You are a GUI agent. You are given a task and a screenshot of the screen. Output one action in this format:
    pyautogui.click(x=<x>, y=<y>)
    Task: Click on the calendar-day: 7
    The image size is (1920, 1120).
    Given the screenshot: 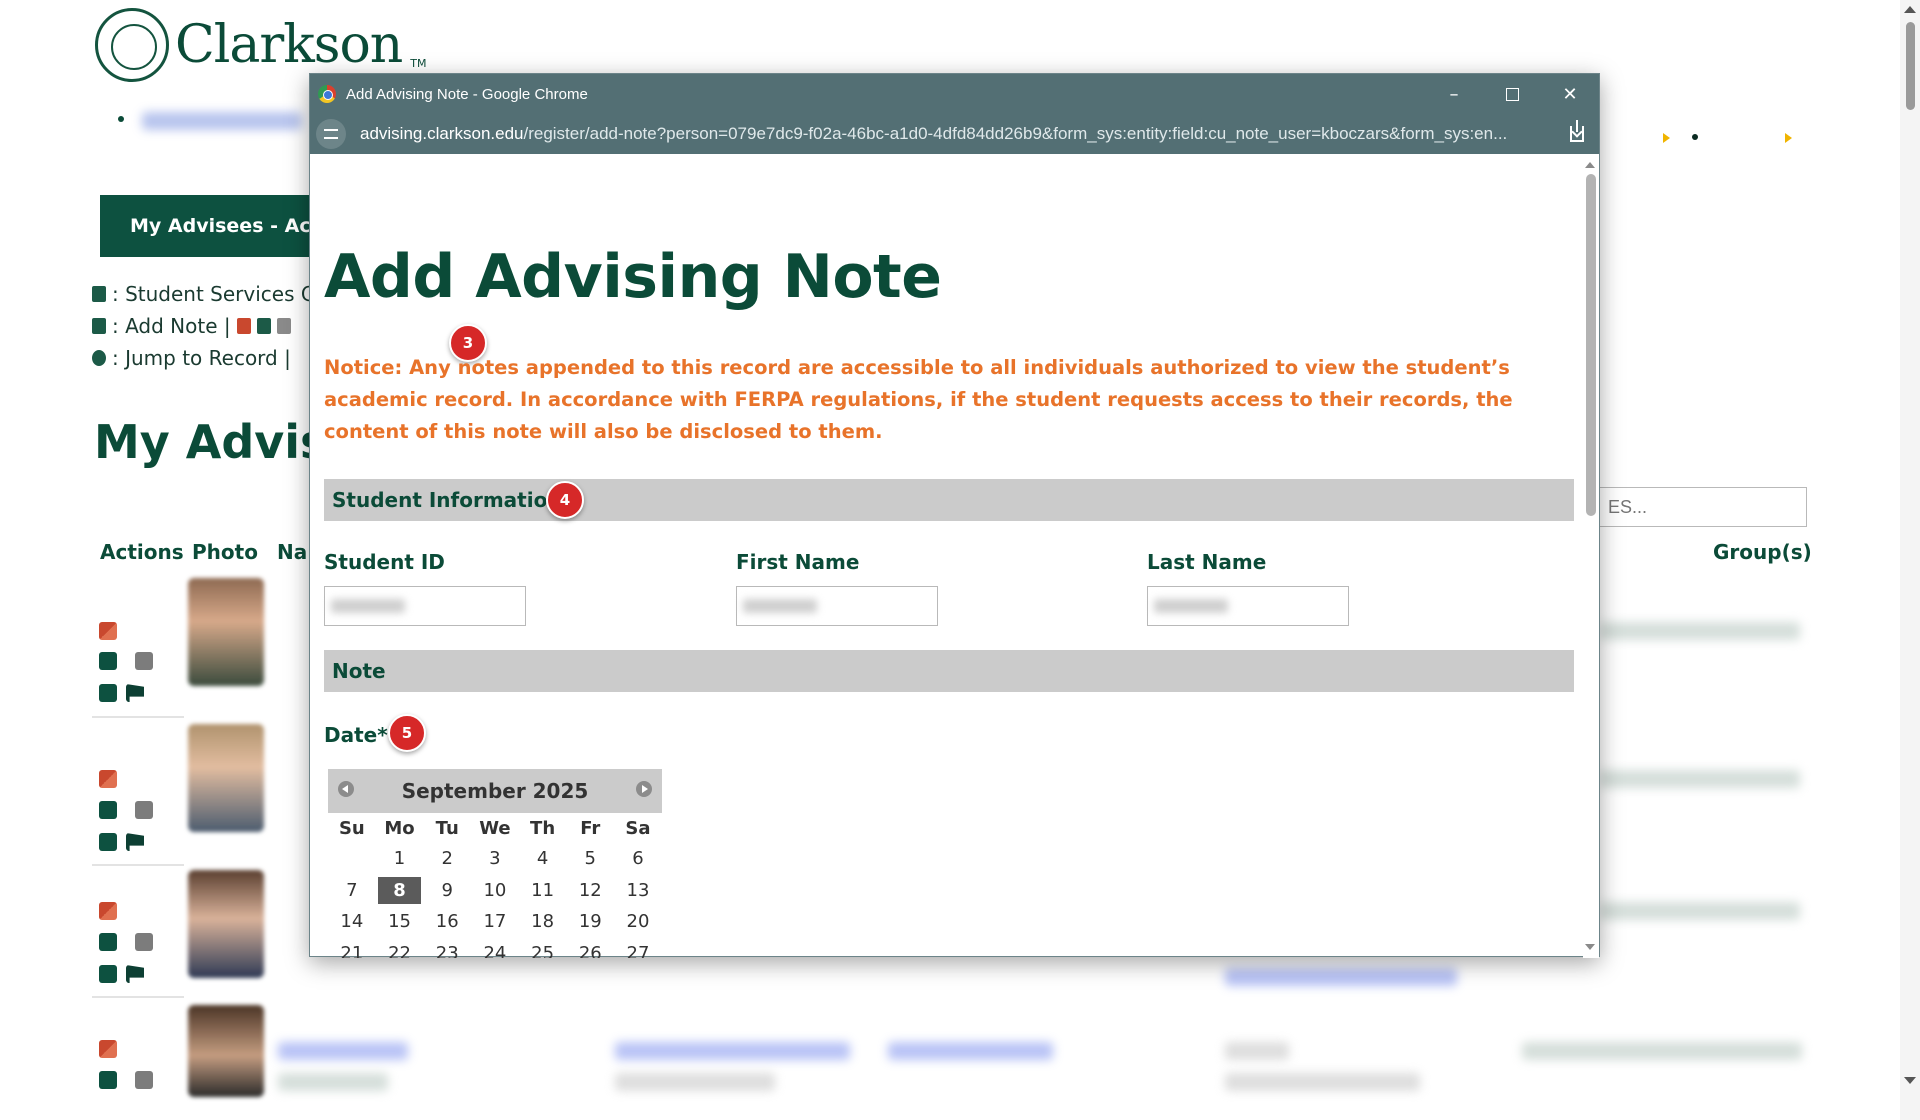 What is the action you would take?
    pyautogui.click(x=352, y=891)
    